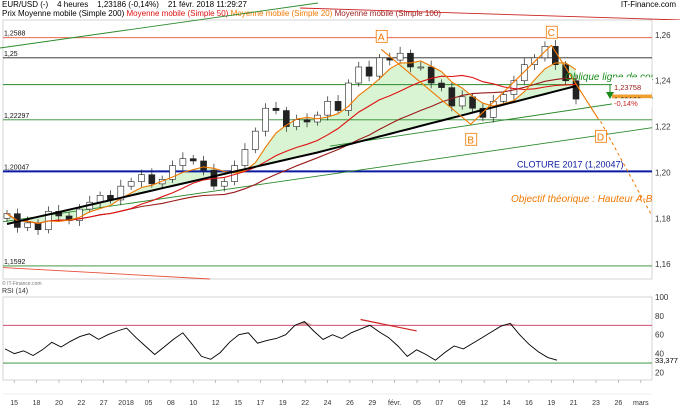 This screenshot has height=409, width=680. I want to click on rsi-line, so click(281, 340).